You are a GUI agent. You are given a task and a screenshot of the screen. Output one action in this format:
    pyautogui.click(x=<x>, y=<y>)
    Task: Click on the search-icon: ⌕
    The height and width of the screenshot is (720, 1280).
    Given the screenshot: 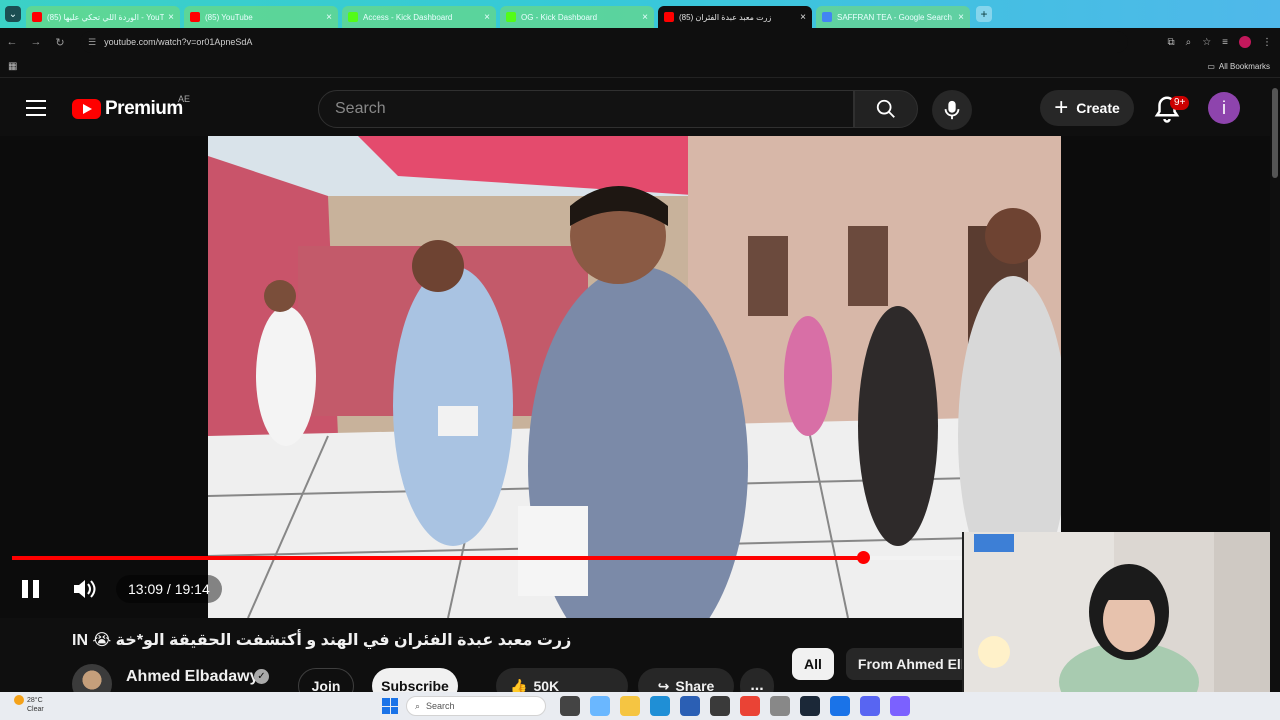 What is the action you would take?
    pyautogui.click(x=418, y=705)
    